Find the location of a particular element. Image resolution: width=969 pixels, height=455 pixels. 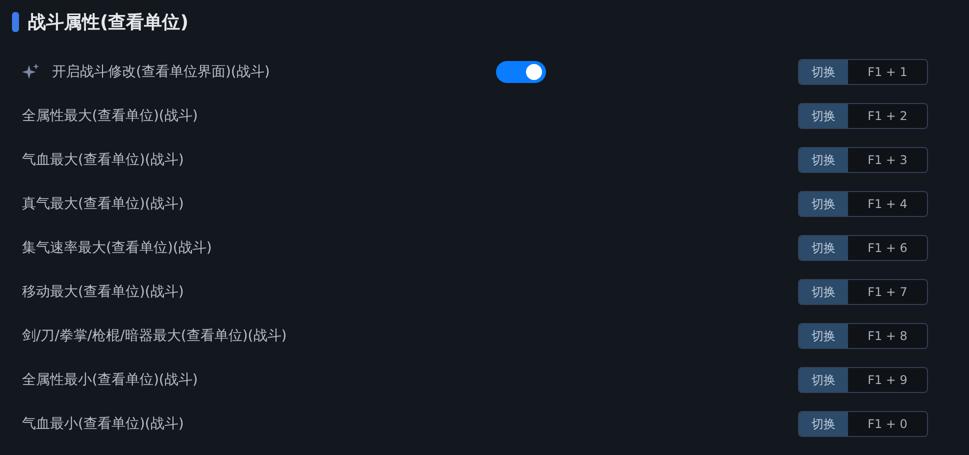

hotkey-text: F1 + 8 is located at coordinates (887, 336).